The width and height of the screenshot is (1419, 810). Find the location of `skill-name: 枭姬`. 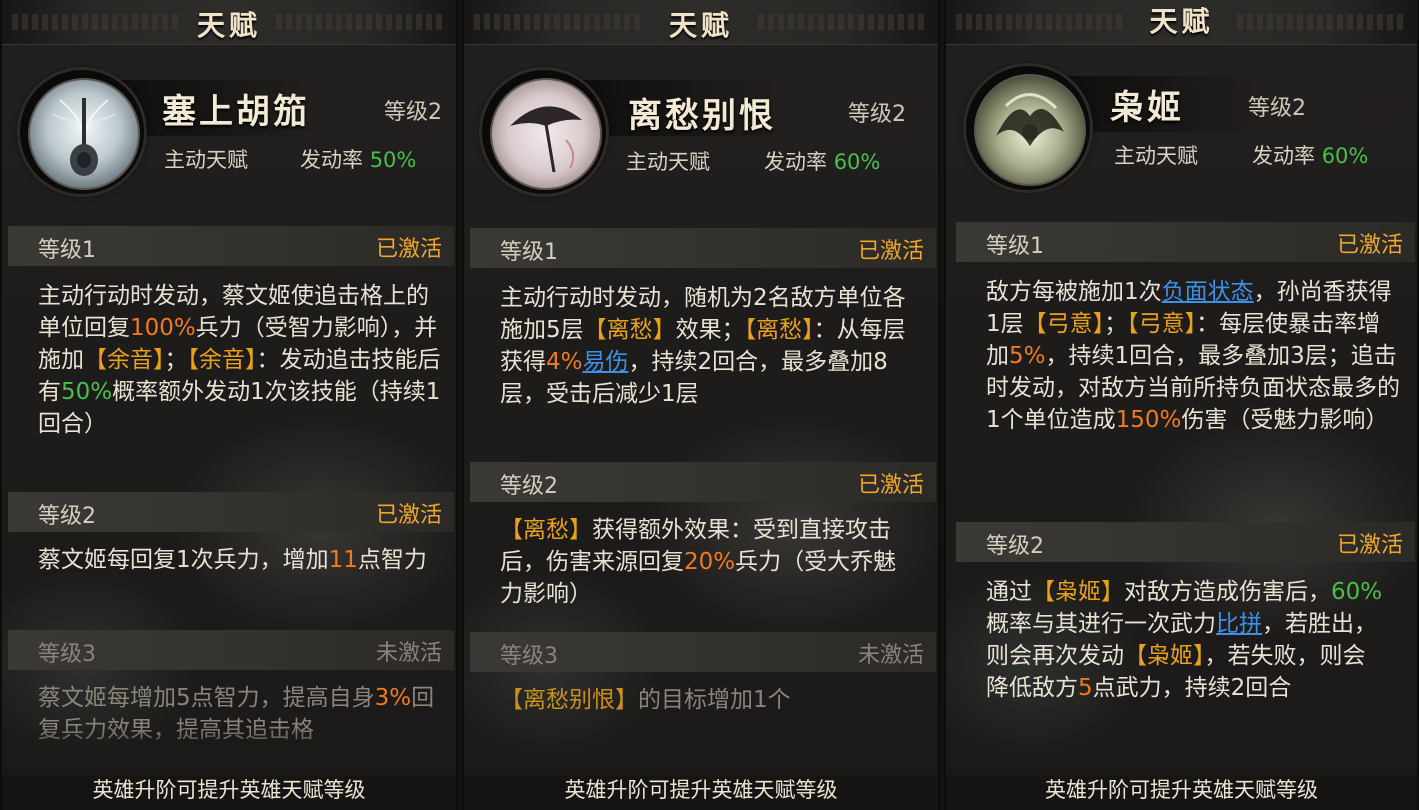

skill-name: 枭姬 is located at coordinates (1147, 108).